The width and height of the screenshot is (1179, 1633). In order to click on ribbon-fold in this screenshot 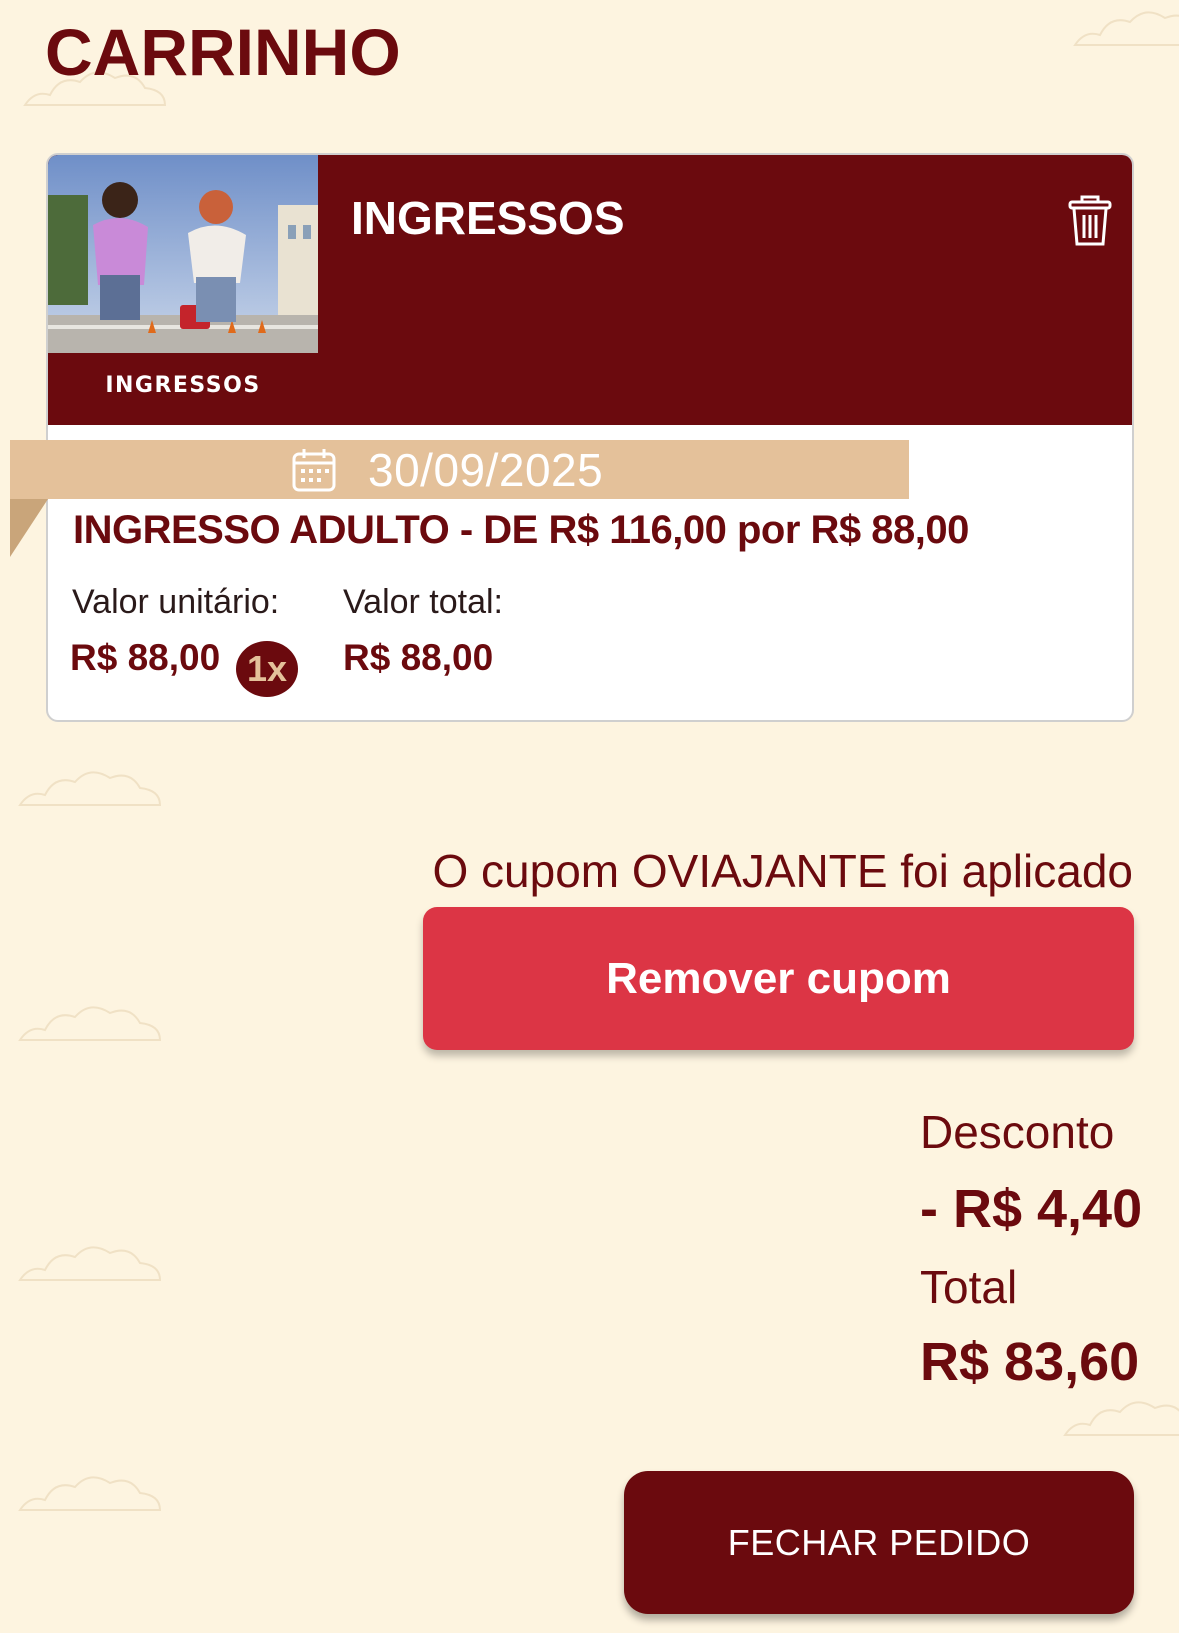, I will do `click(29, 528)`.